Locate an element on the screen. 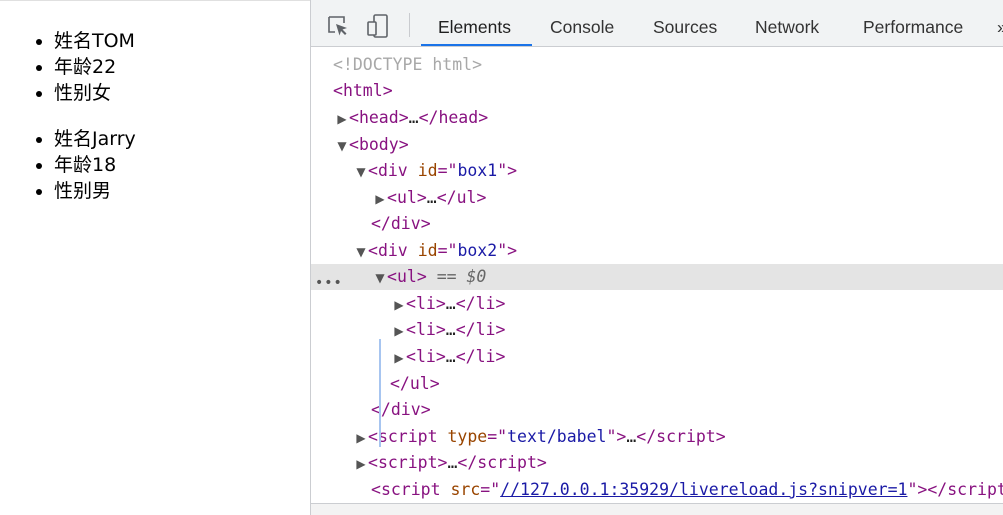 The width and height of the screenshot is (1003, 515). dom-node-div-box2: ▼ <div id="box2"> is located at coordinates (657, 251).